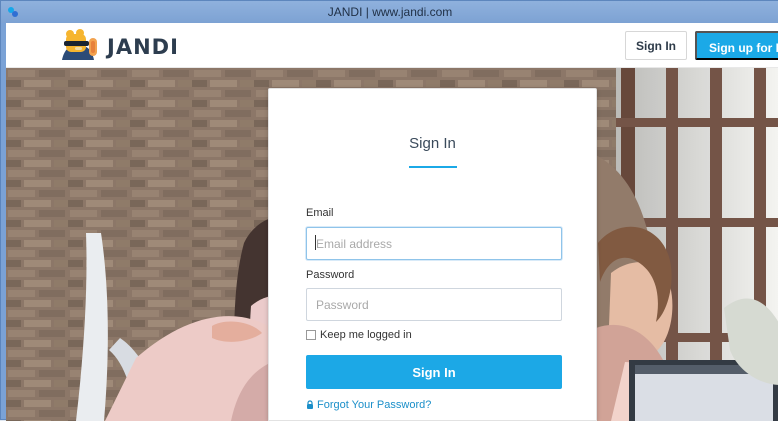 The height and width of the screenshot is (421, 778). Describe the element at coordinates (434, 243) in the screenshot. I see `email-field` at that location.